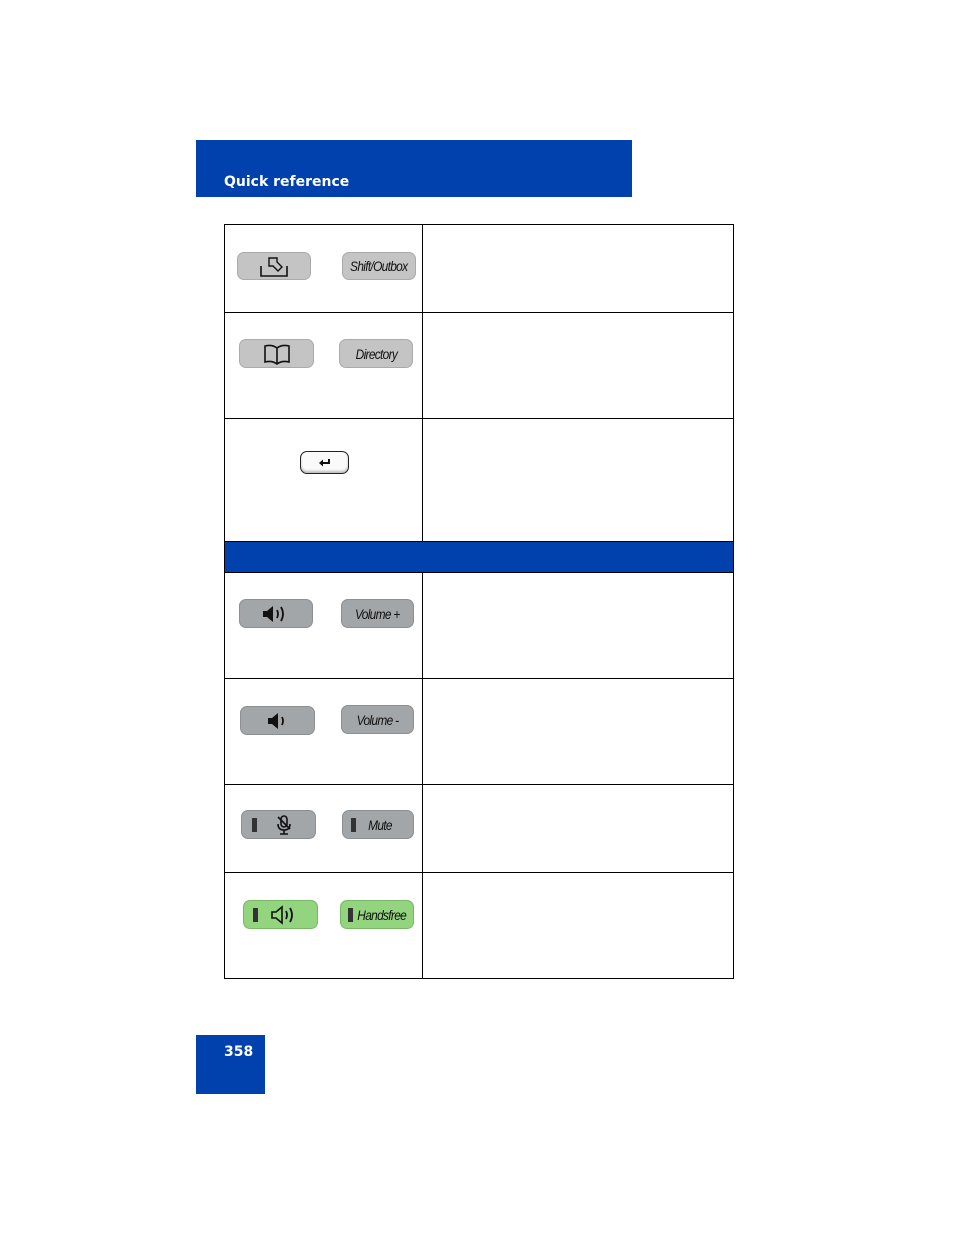 The height and width of the screenshot is (1235, 954). I want to click on table-row: Shift/Outbox, so click(479, 268).